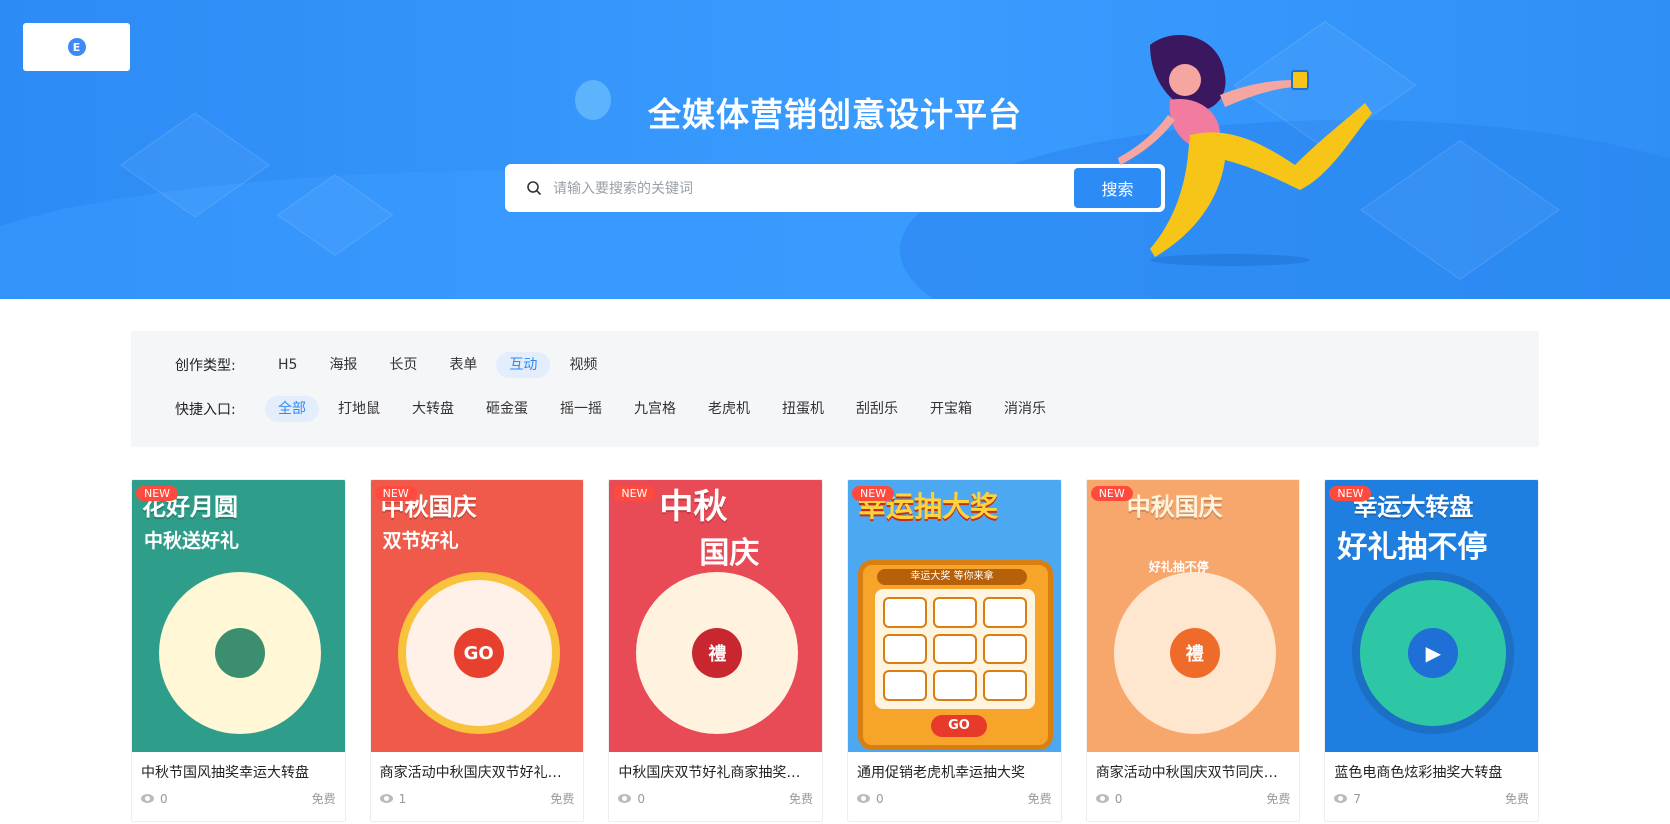 The width and height of the screenshot is (1670, 824). Describe the element at coordinates (240, 653) in the screenshot. I see `prize-wheel-icon` at that location.